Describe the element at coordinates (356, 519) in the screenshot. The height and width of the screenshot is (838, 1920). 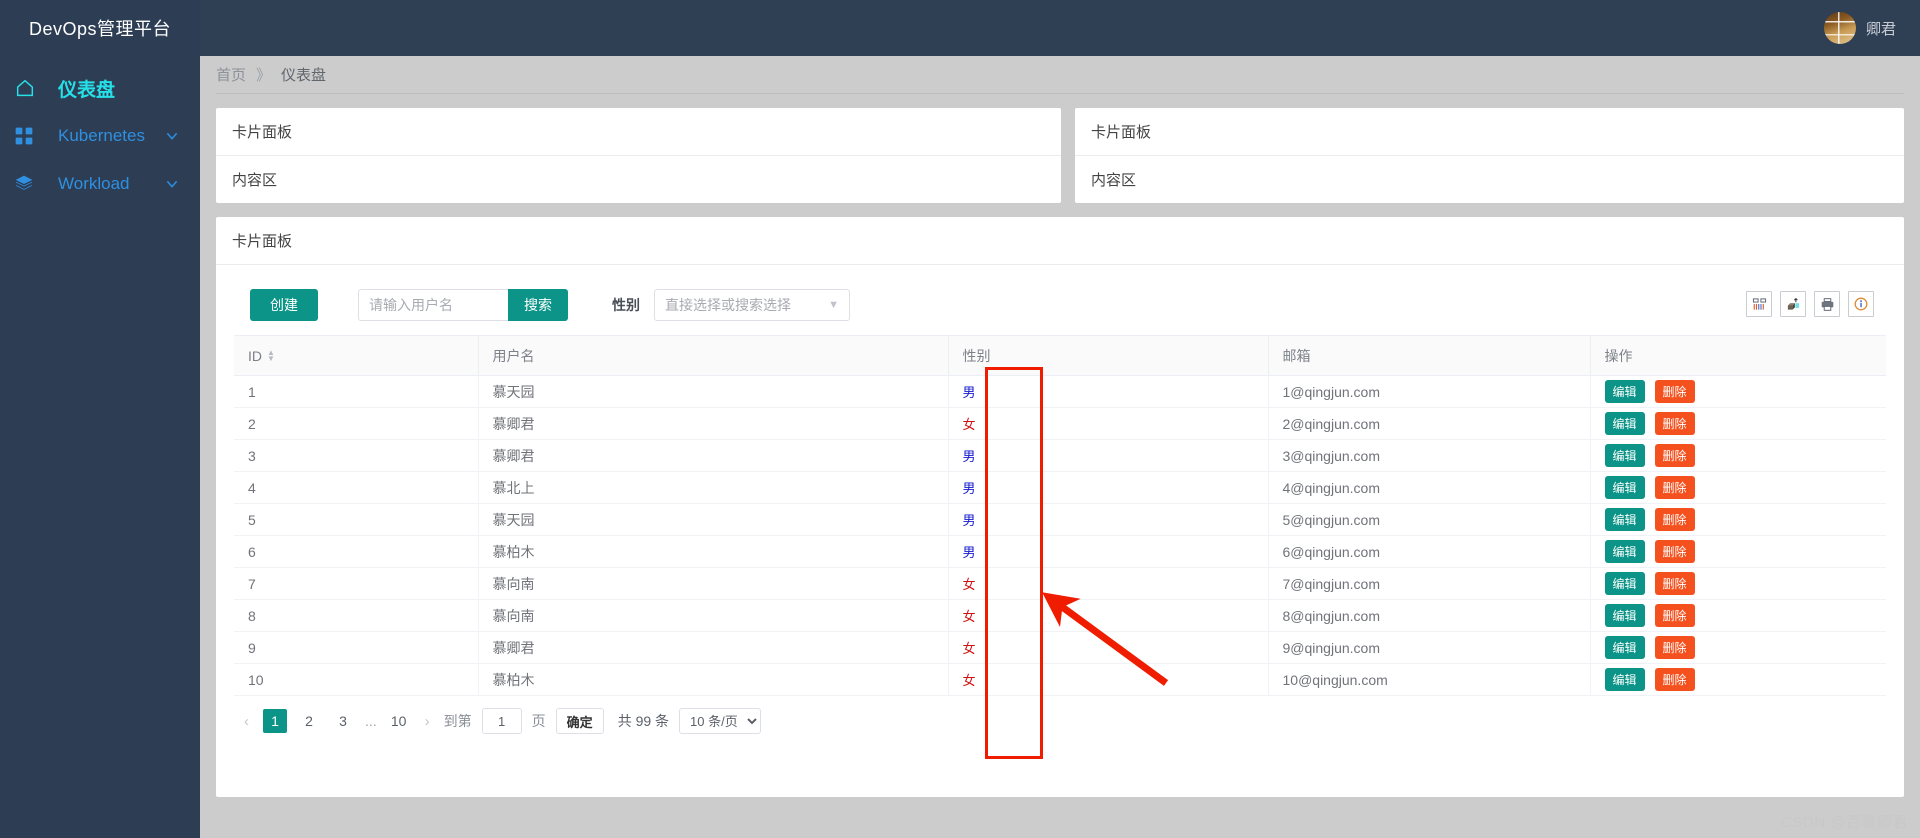
I see `cell-id: 5` at that location.